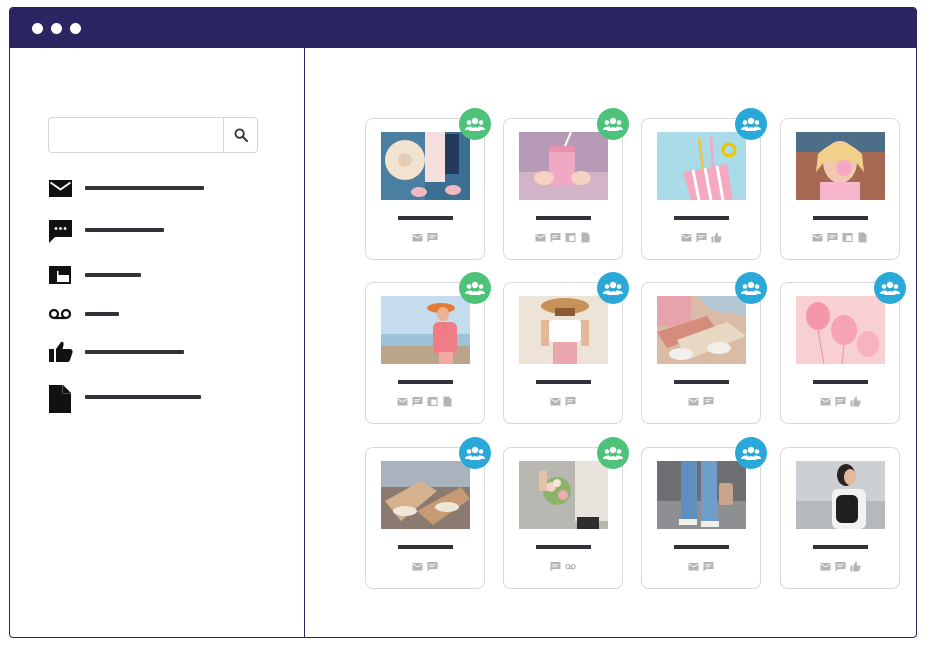 Image resolution: width=931 pixels, height=650 pixels. I want to click on sidebar-item-messages, so click(163, 232).